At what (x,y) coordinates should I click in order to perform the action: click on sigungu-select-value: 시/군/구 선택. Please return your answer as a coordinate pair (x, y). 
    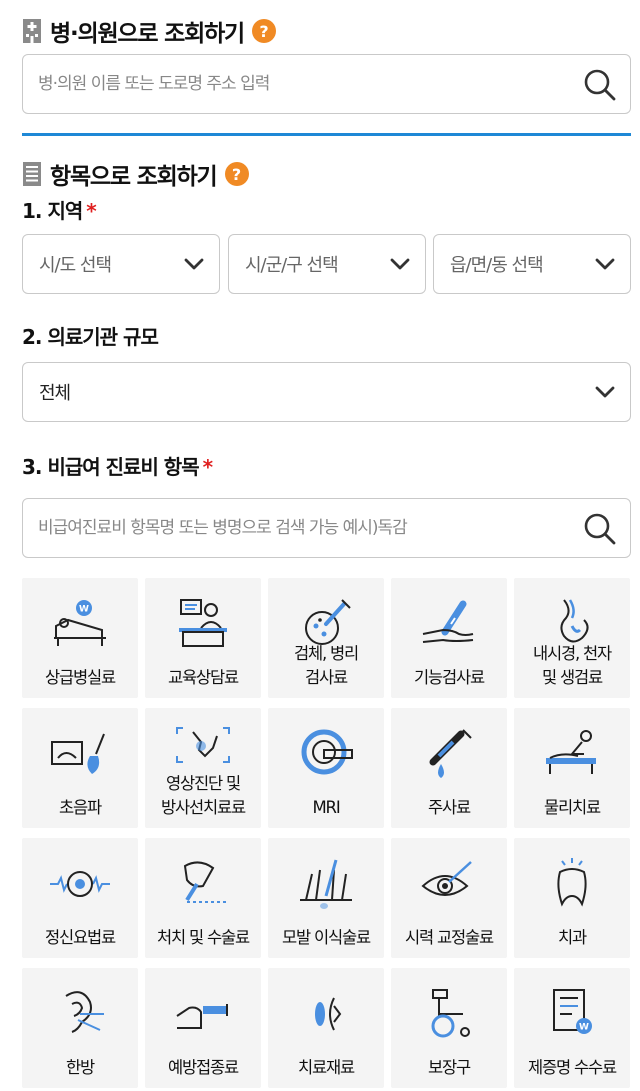
    Looking at the image, I should click on (292, 265).